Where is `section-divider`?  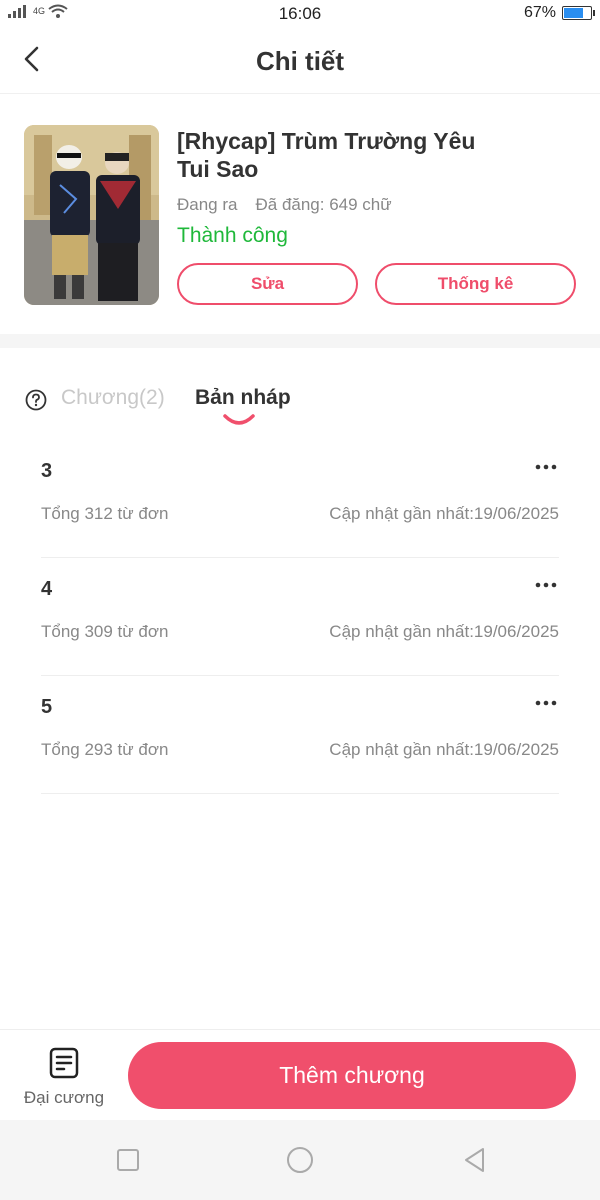 section-divider is located at coordinates (300, 341).